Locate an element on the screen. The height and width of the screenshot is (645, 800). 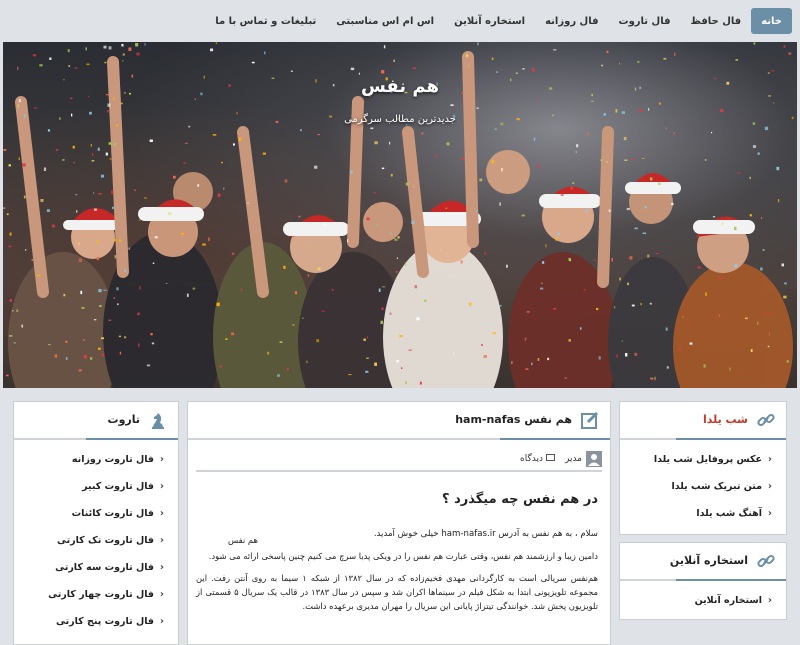
author-name: مدیر is located at coordinates (573, 459).